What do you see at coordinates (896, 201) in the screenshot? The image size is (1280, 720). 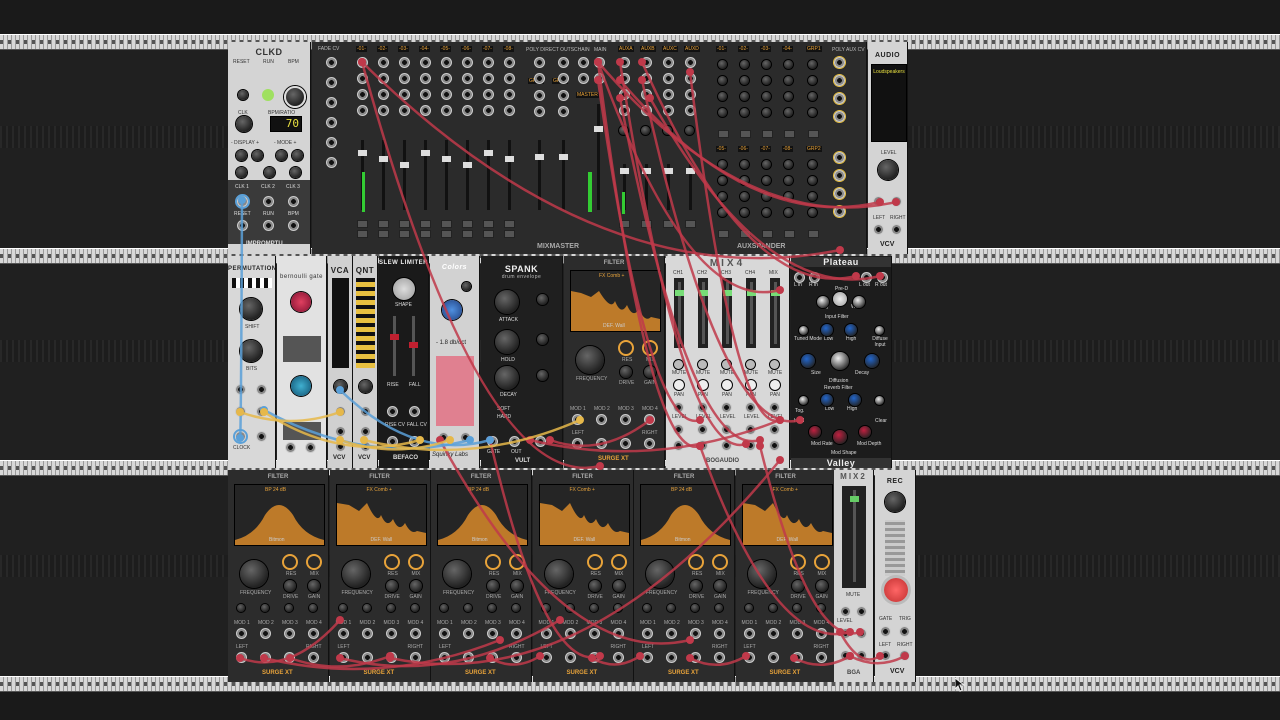 I see `audio-in-2-jack` at bounding box center [896, 201].